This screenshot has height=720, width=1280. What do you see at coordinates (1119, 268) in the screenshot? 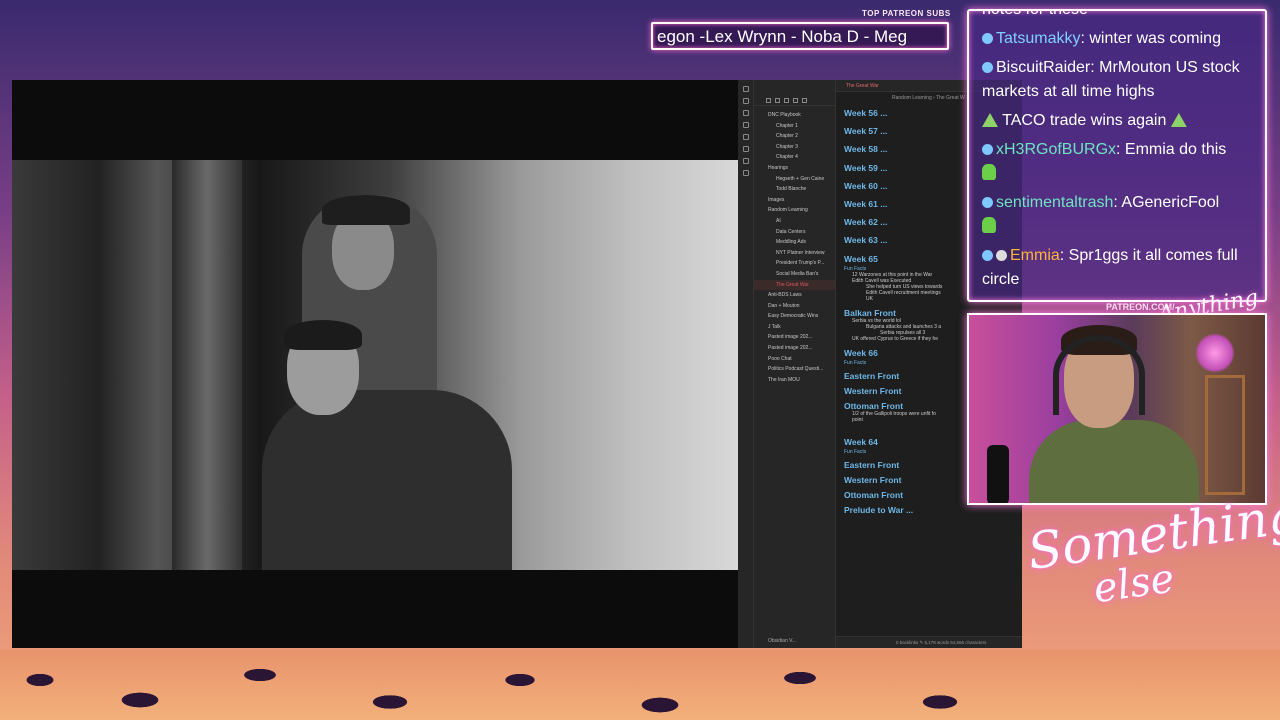
I see `chat-message: Emmia: Spr1ggs it all comes full circle` at bounding box center [1119, 268].